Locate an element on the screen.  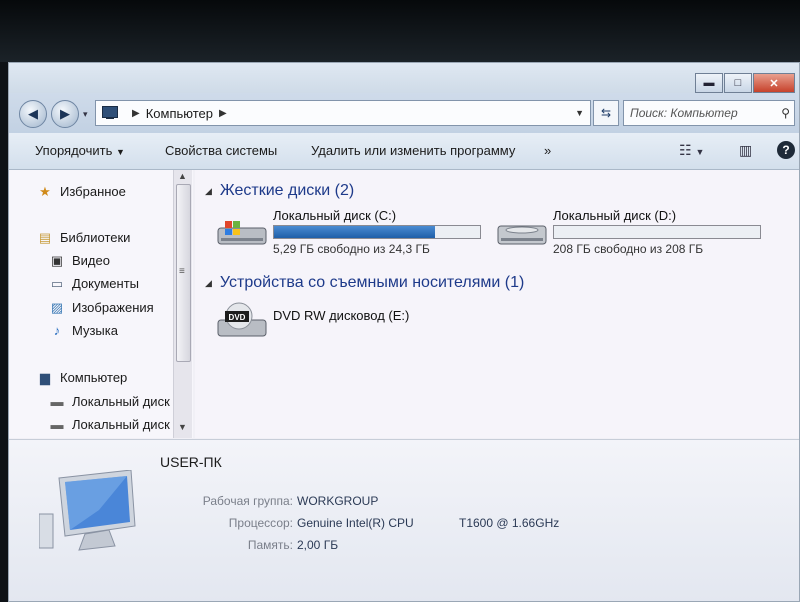
group-hard-drives-label: Жесткие диски (2) is located at coordinates (287, 190).